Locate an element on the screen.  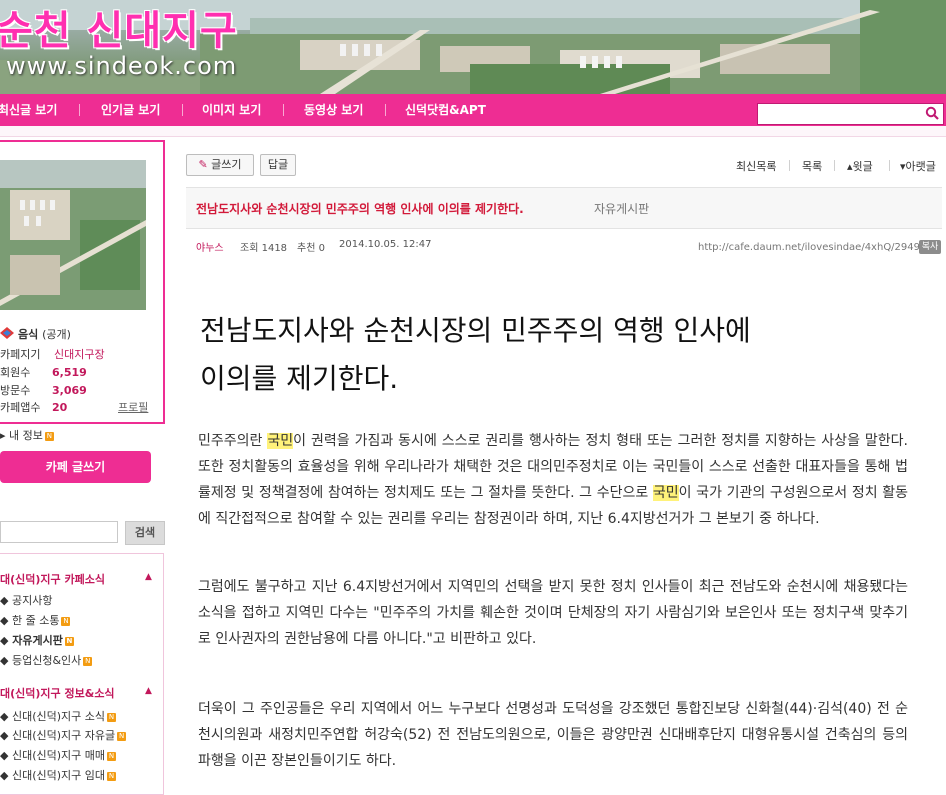
latest-list-link: 최신목록 is located at coordinates (756, 166).